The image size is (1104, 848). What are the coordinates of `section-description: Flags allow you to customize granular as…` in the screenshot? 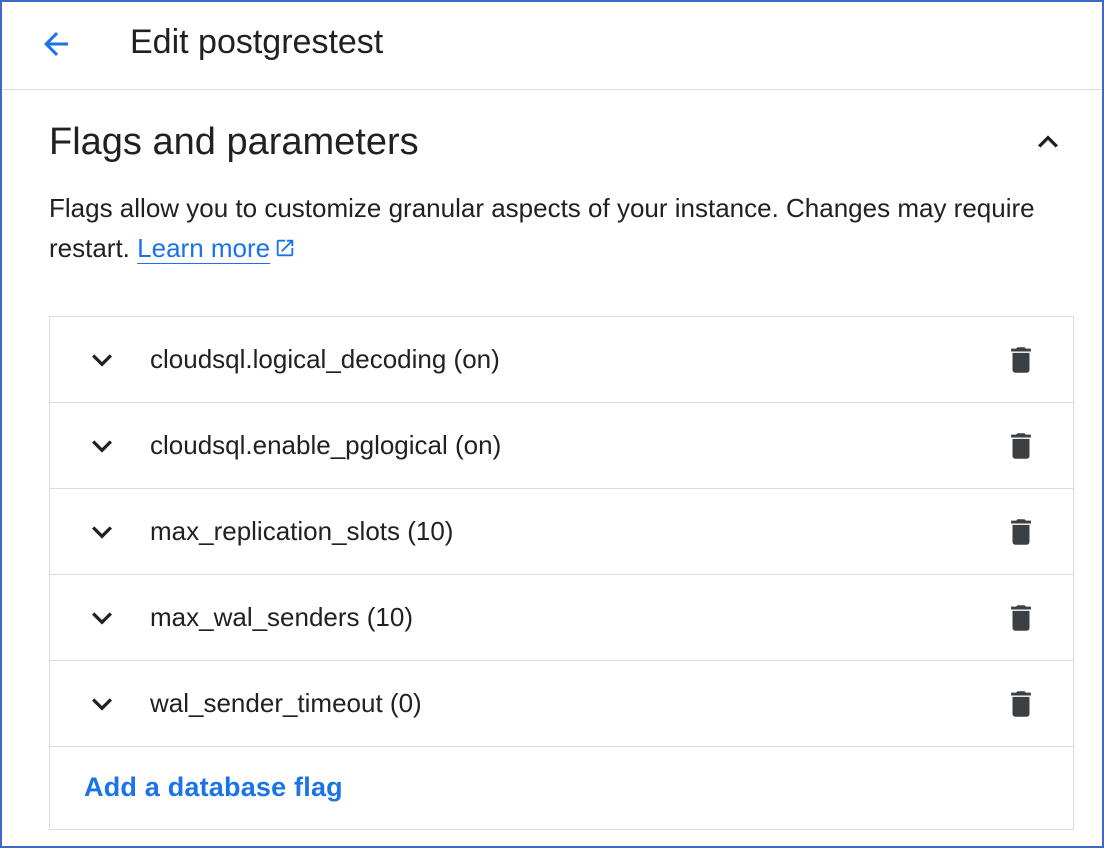 It's located at (549, 228).